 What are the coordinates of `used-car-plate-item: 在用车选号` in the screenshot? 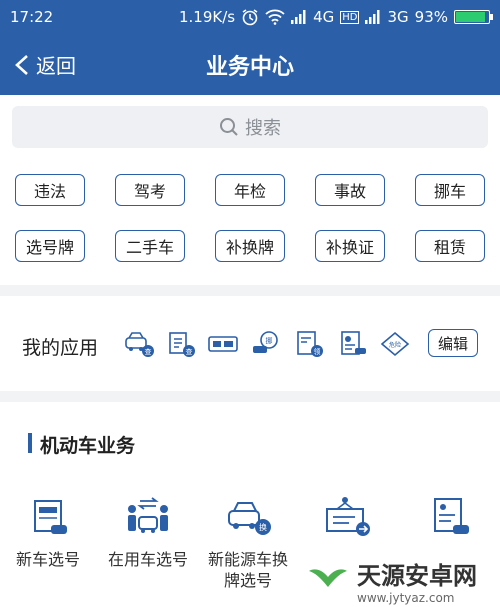 It's located at (148, 532).